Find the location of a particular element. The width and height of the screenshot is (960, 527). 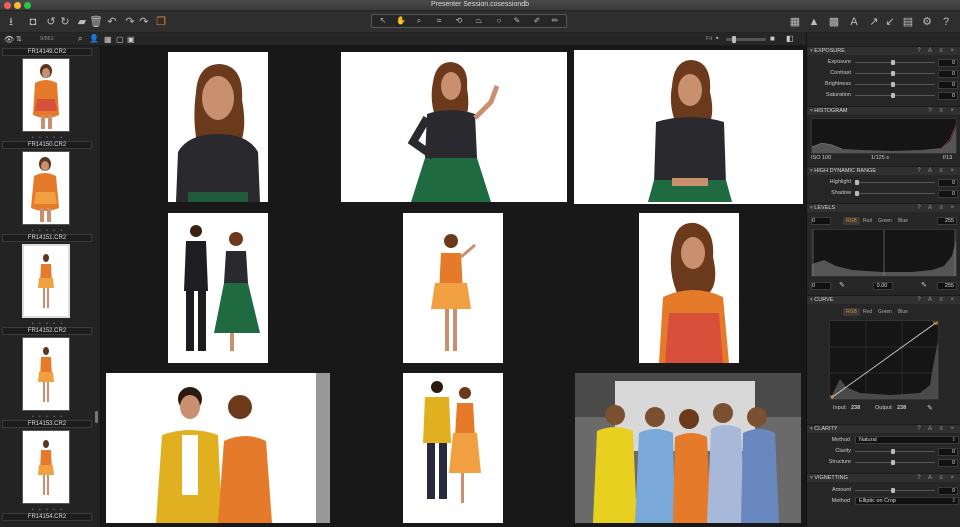

curve-graph is located at coordinates (883, 360).